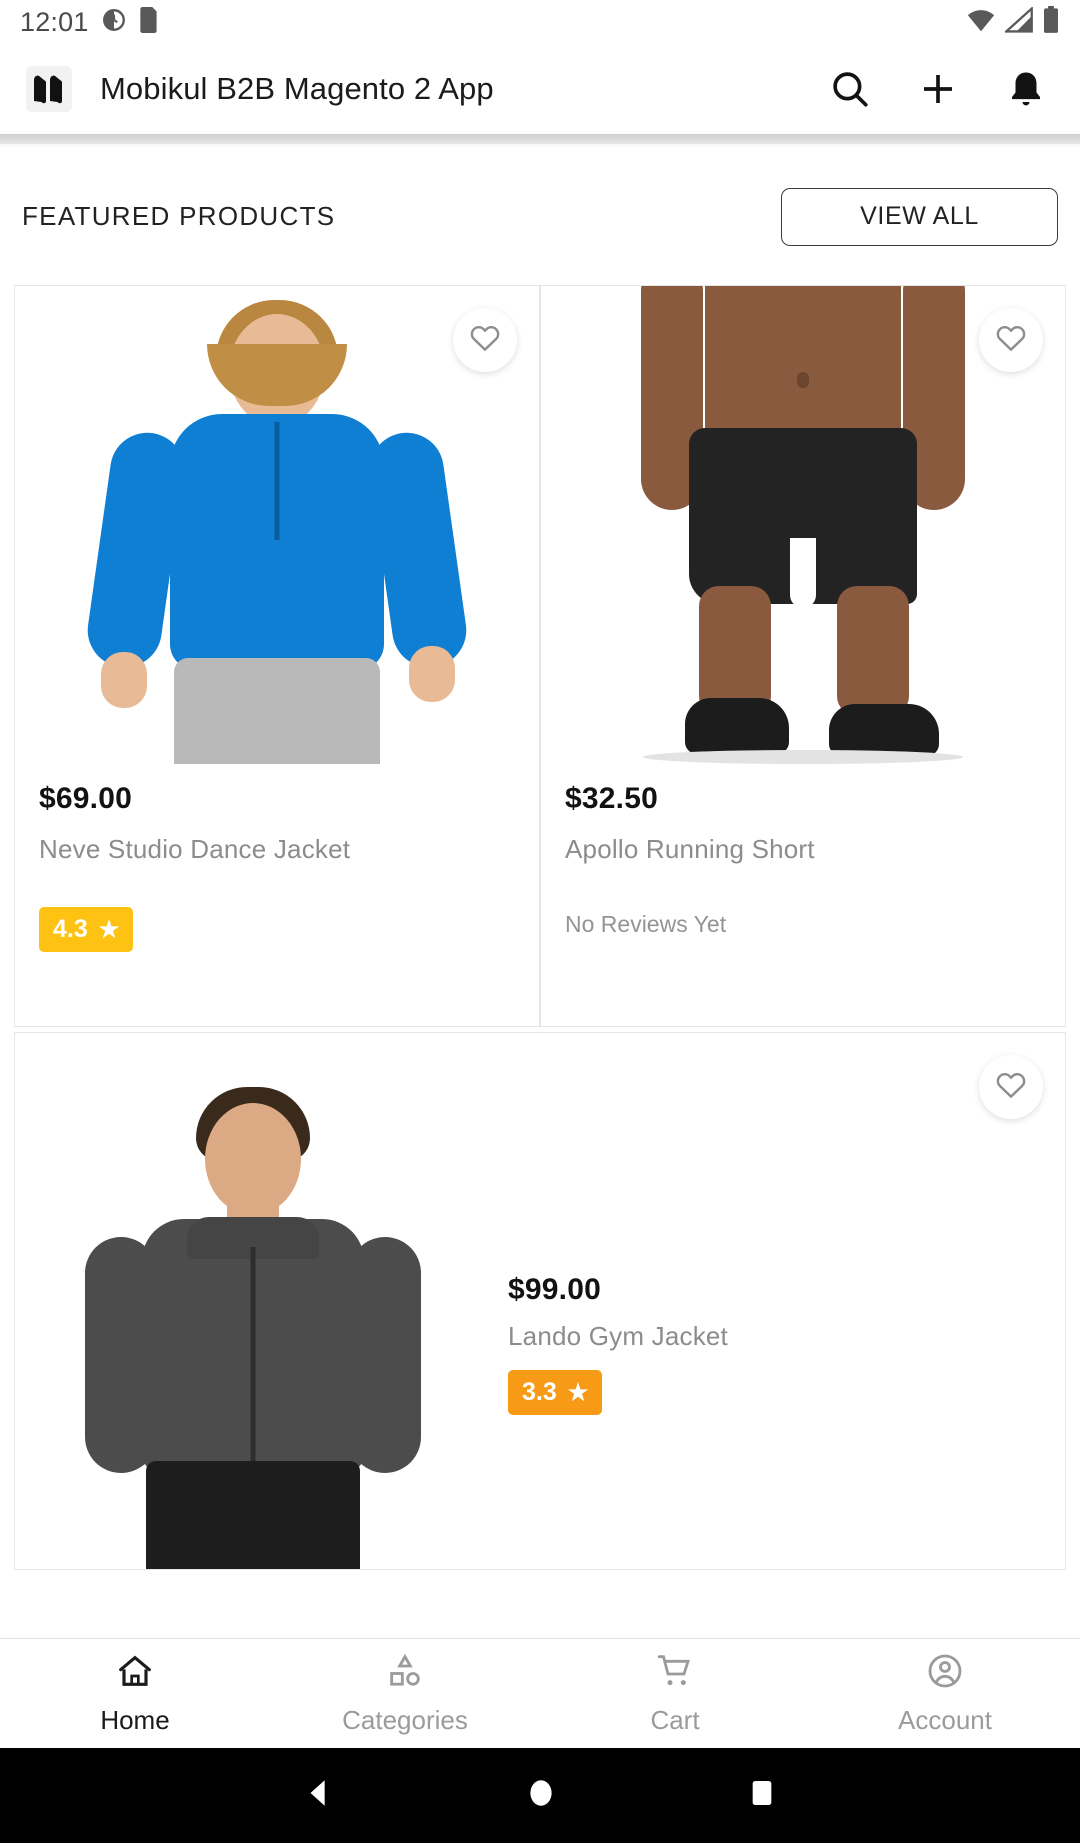  I want to click on nav-item-account: Account, so click(945, 1693).